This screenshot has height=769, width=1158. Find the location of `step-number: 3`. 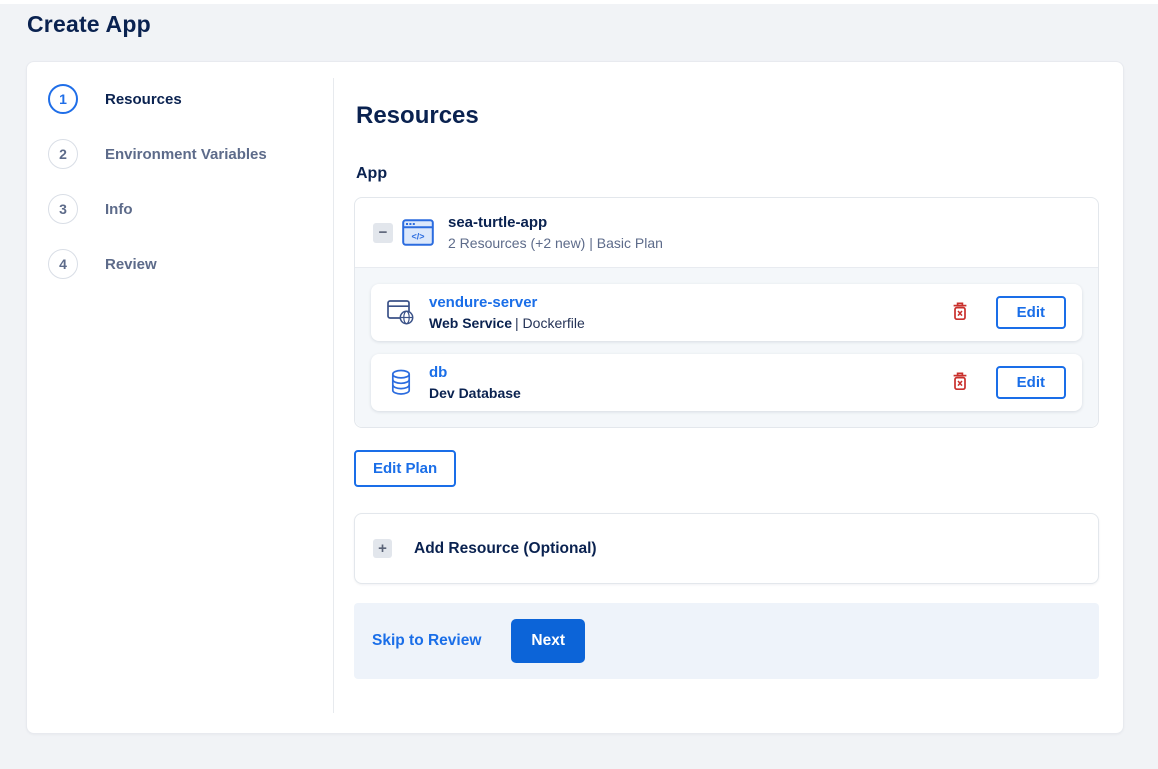

step-number: 3 is located at coordinates (63, 209).